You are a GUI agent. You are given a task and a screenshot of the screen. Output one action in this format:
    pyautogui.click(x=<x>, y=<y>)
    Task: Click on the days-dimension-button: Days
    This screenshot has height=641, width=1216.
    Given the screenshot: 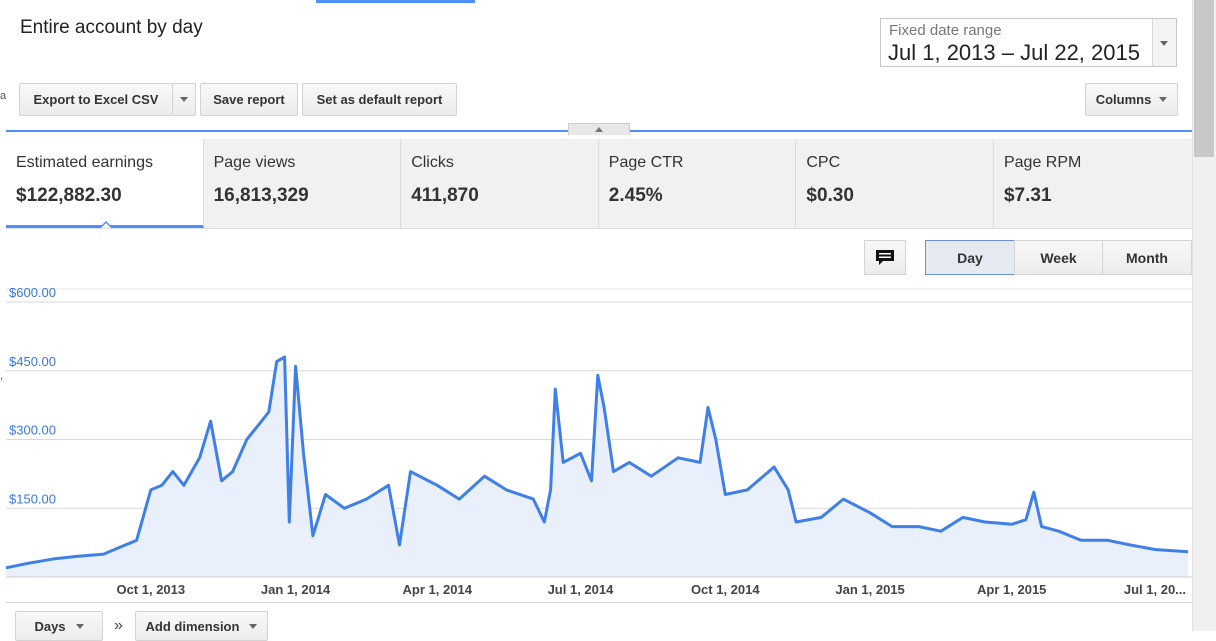 What is the action you would take?
    pyautogui.click(x=59, y=626)
    